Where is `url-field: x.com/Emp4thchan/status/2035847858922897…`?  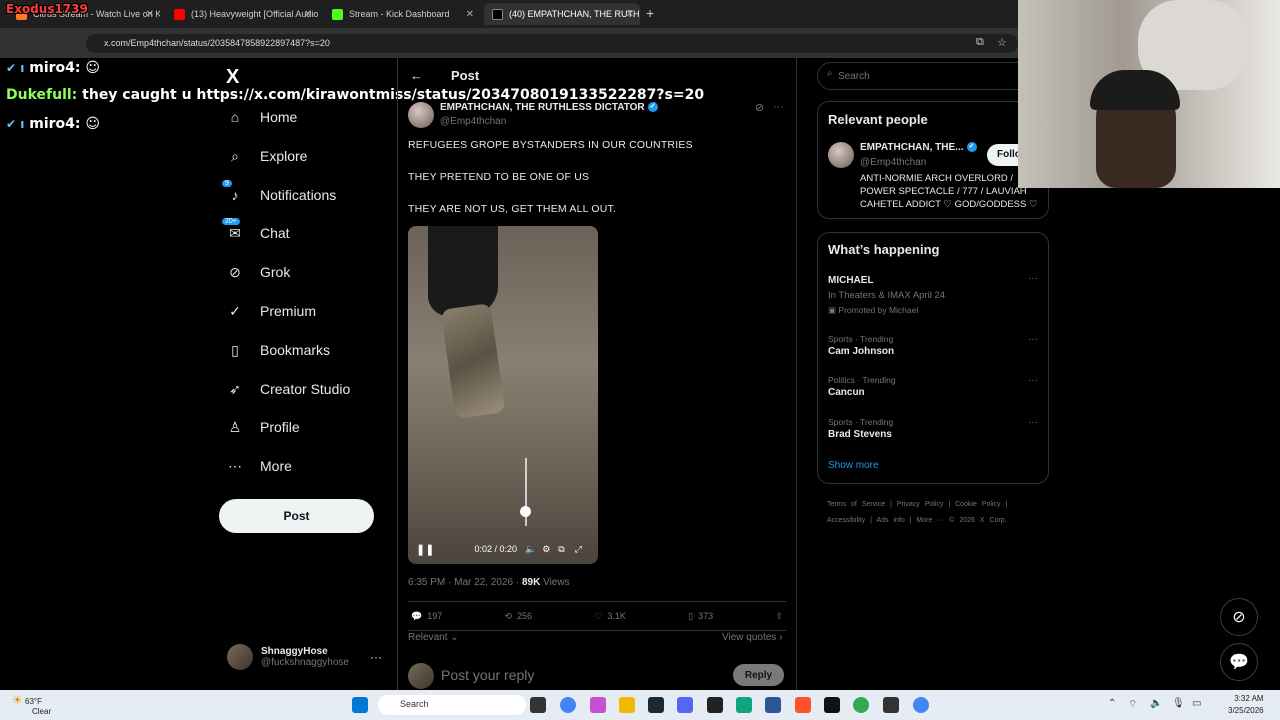
url-field: x.com/Emp4thchan/status/2035847858922897… is located at coordinates (552, 43).